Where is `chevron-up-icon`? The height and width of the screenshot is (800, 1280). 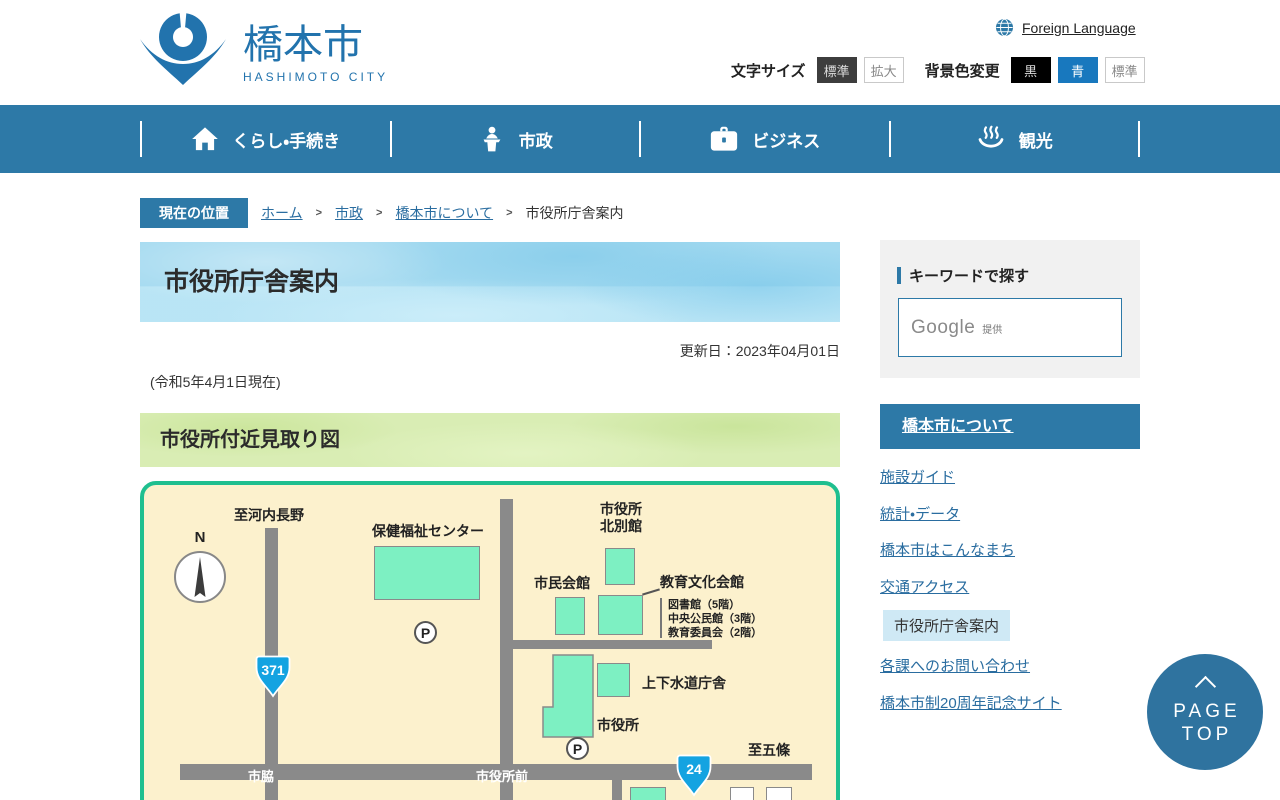 chevron-up-icon is located at coordinates (1205, 686).